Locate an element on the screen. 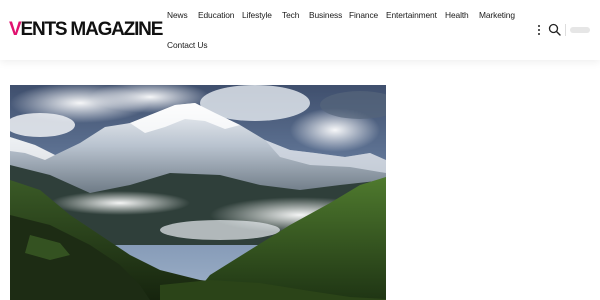 The height and width of the screenshot is (300, 600). search-icon is located at coordinates (554, 29).